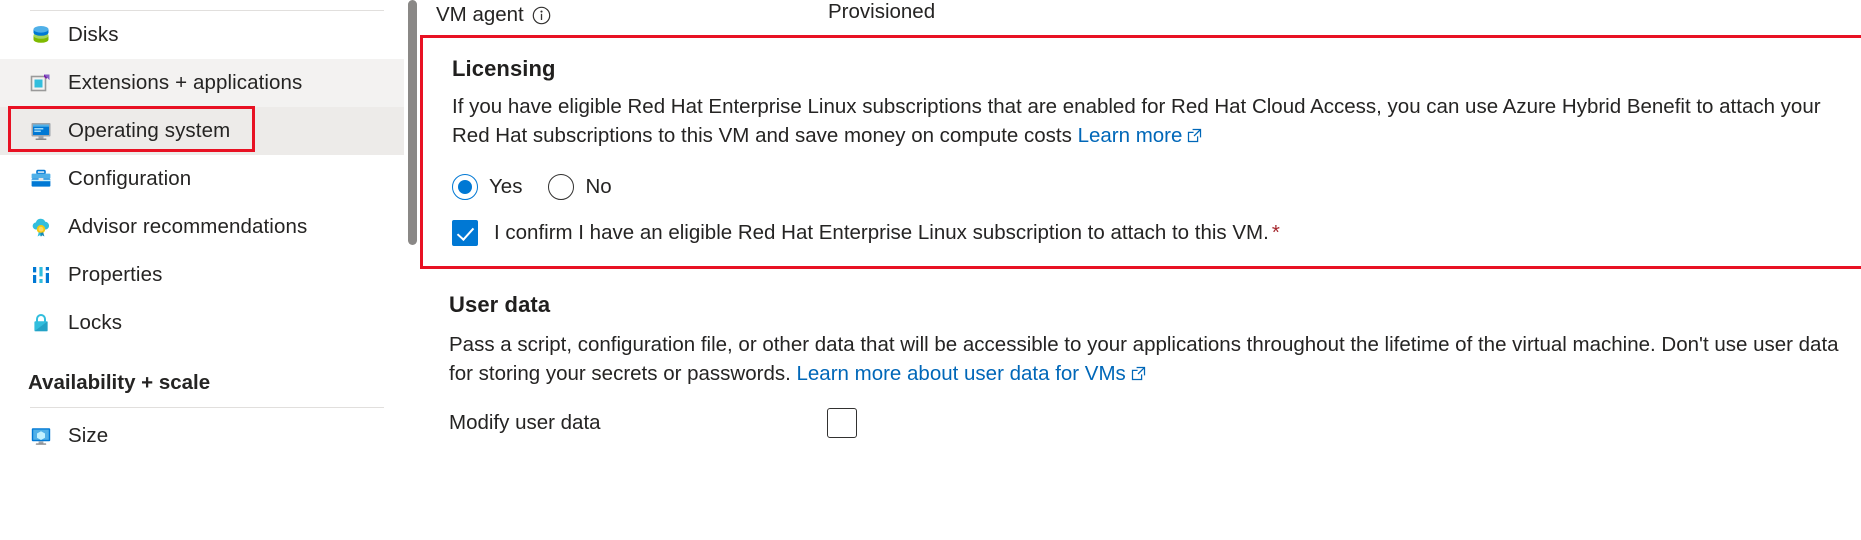 Image resolution: width=1861 pixels, height=540 pixels. What do you see at coordinates (412, 270) in the screenshot?
I see `nav-scrollbar-track` at bounding box center [412, 270].